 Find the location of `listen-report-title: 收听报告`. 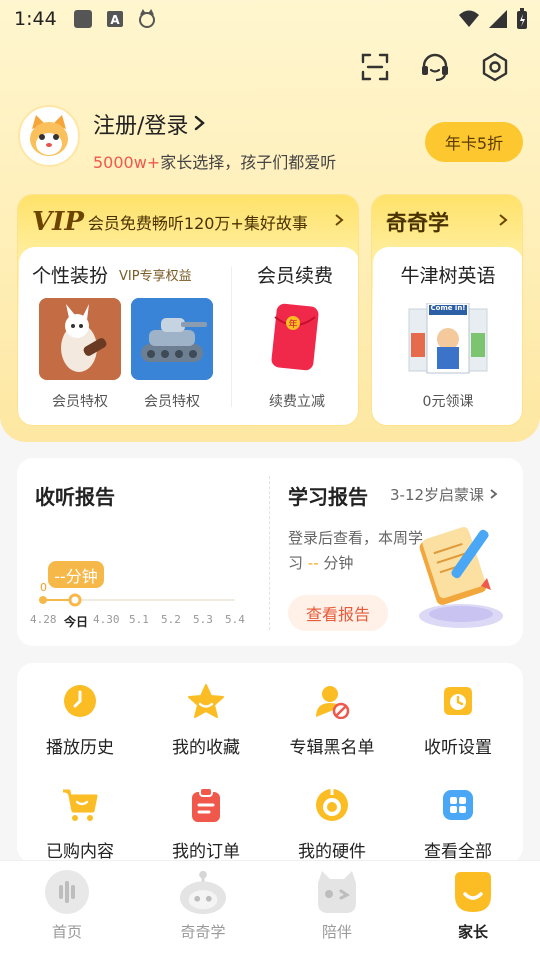

listen-report-title: 收听报告 is located at coordinates (75, 495).